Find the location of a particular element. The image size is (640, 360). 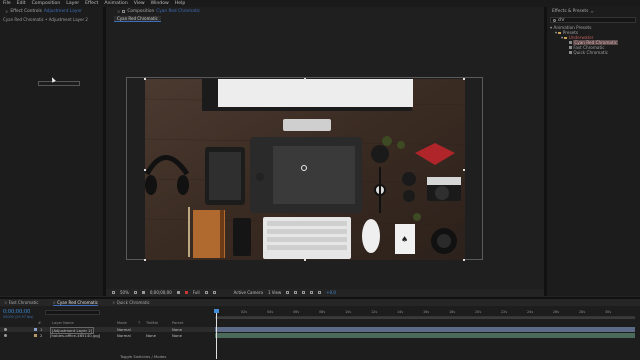

region-icon is located at coordinates (206, 292).